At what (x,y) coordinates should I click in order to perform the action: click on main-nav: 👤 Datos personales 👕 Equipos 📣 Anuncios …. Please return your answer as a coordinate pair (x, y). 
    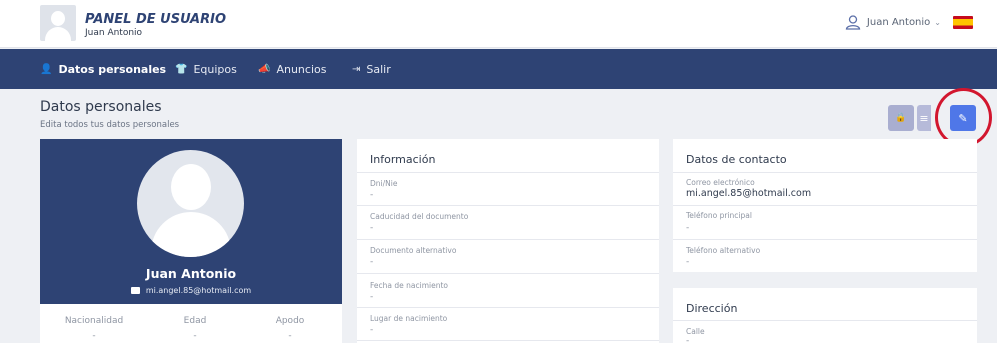
    Looking at the image, I should click on (498, 69).